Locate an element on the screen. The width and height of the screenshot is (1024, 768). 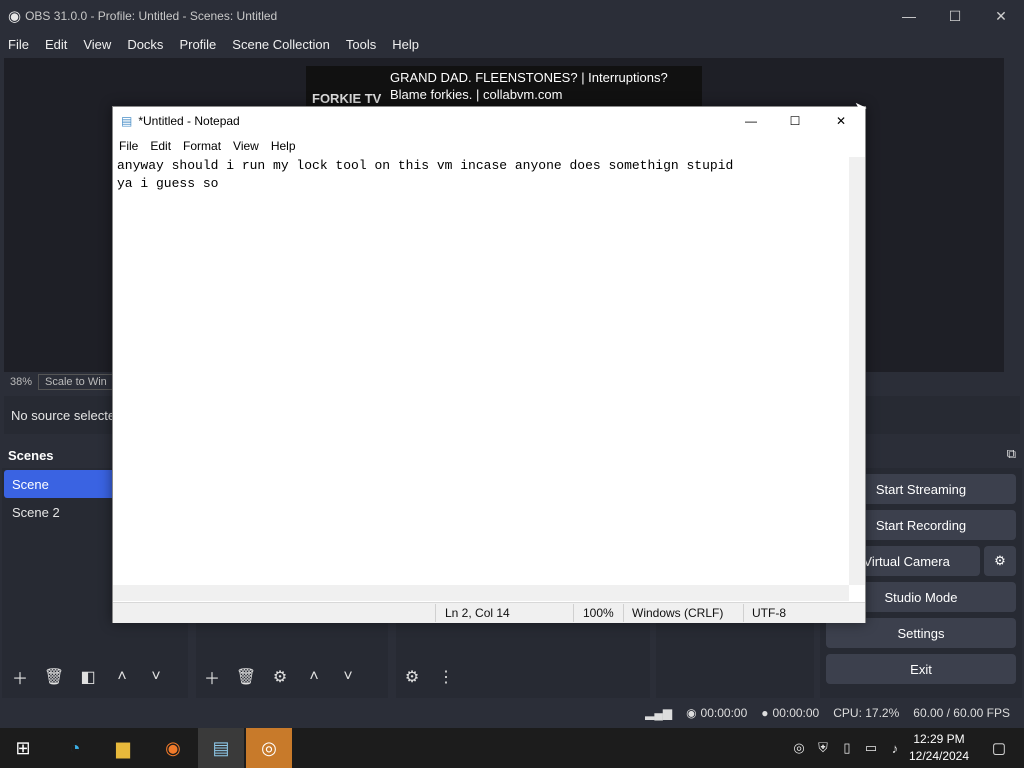
notepad-menu-edit: Edit is located at coordinates (160, 146).